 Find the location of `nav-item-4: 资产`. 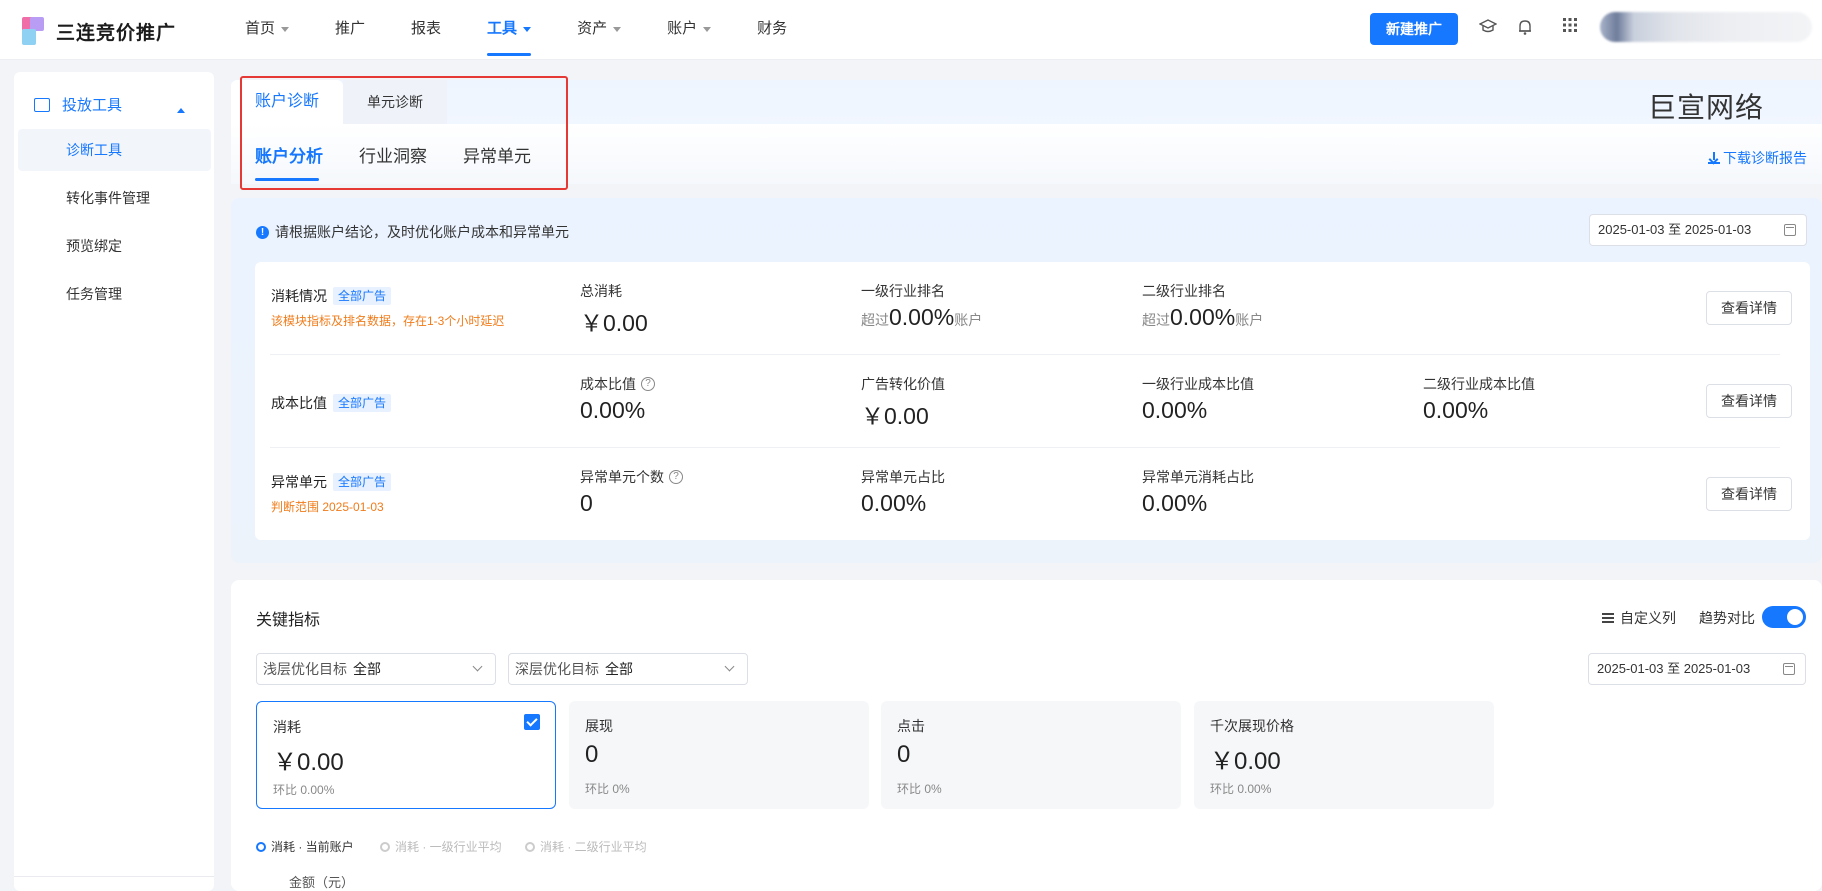

nav-item-4: 资产 is located at coordinates (599, 30).